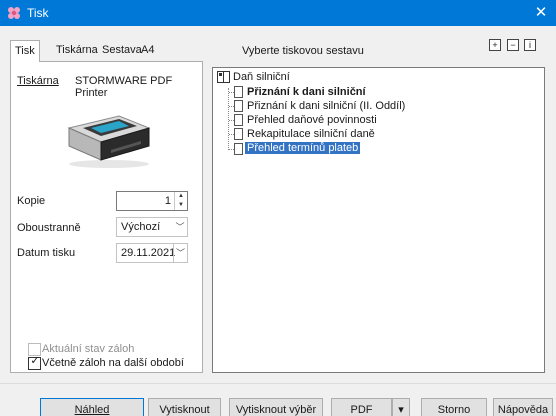  What do you see at coordinates (124, 87) in the screenshot?
I see `printer-name: STORMWARE PDF Printer` at bounding box center [124, 87].